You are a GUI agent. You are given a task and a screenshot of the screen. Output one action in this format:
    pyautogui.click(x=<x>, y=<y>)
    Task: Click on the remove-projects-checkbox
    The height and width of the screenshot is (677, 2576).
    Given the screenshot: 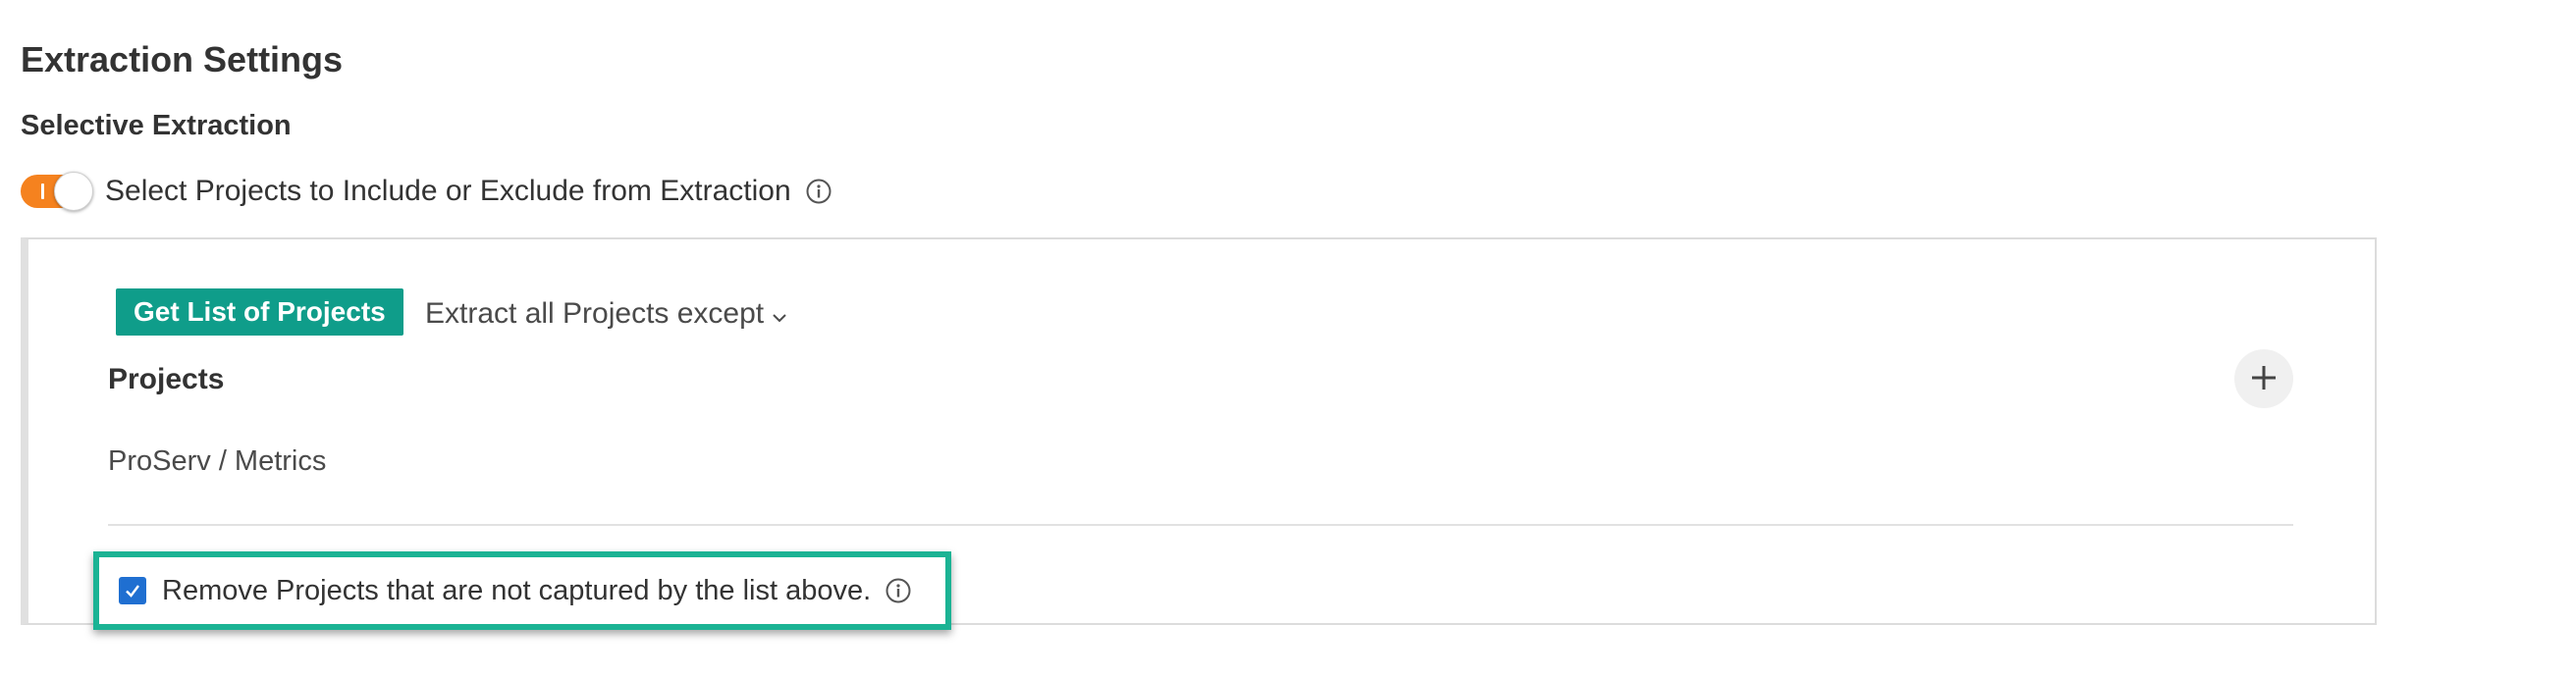 What is the action you would take?
    pyautogui.click(x=132, y=590)
    